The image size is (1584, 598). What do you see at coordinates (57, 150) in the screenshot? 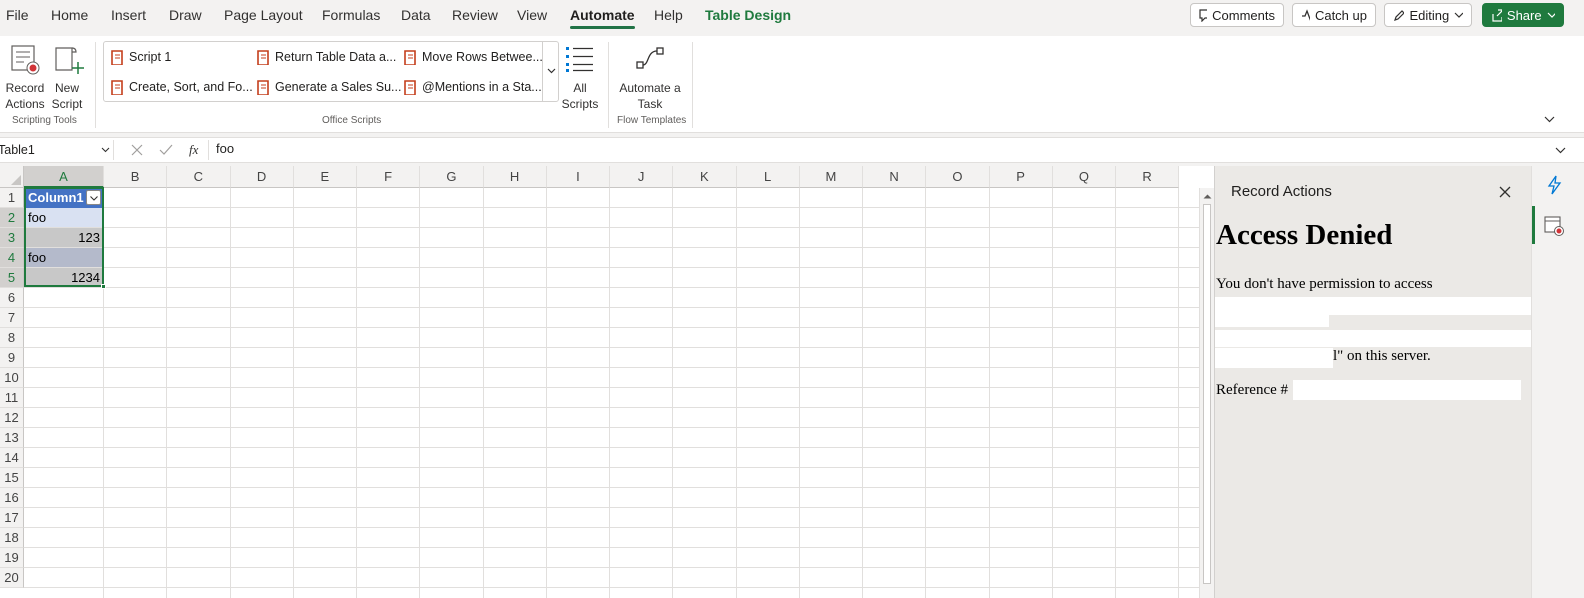
I see `name-box: Table1` at bounding box center [57, 150].